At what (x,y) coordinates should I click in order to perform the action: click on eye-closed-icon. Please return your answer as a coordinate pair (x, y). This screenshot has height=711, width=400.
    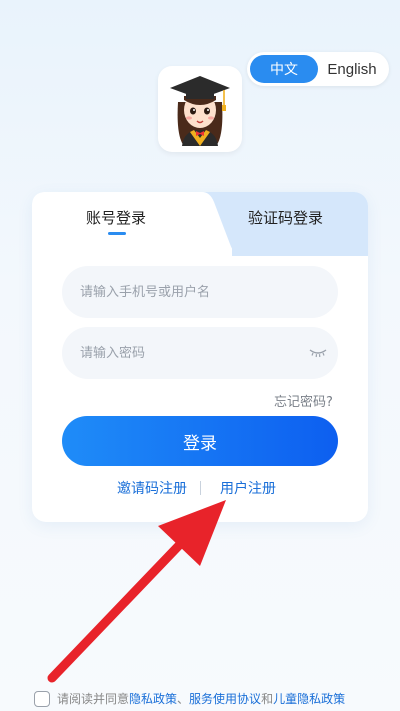
    Looking at the image, I should click on (318, 352).